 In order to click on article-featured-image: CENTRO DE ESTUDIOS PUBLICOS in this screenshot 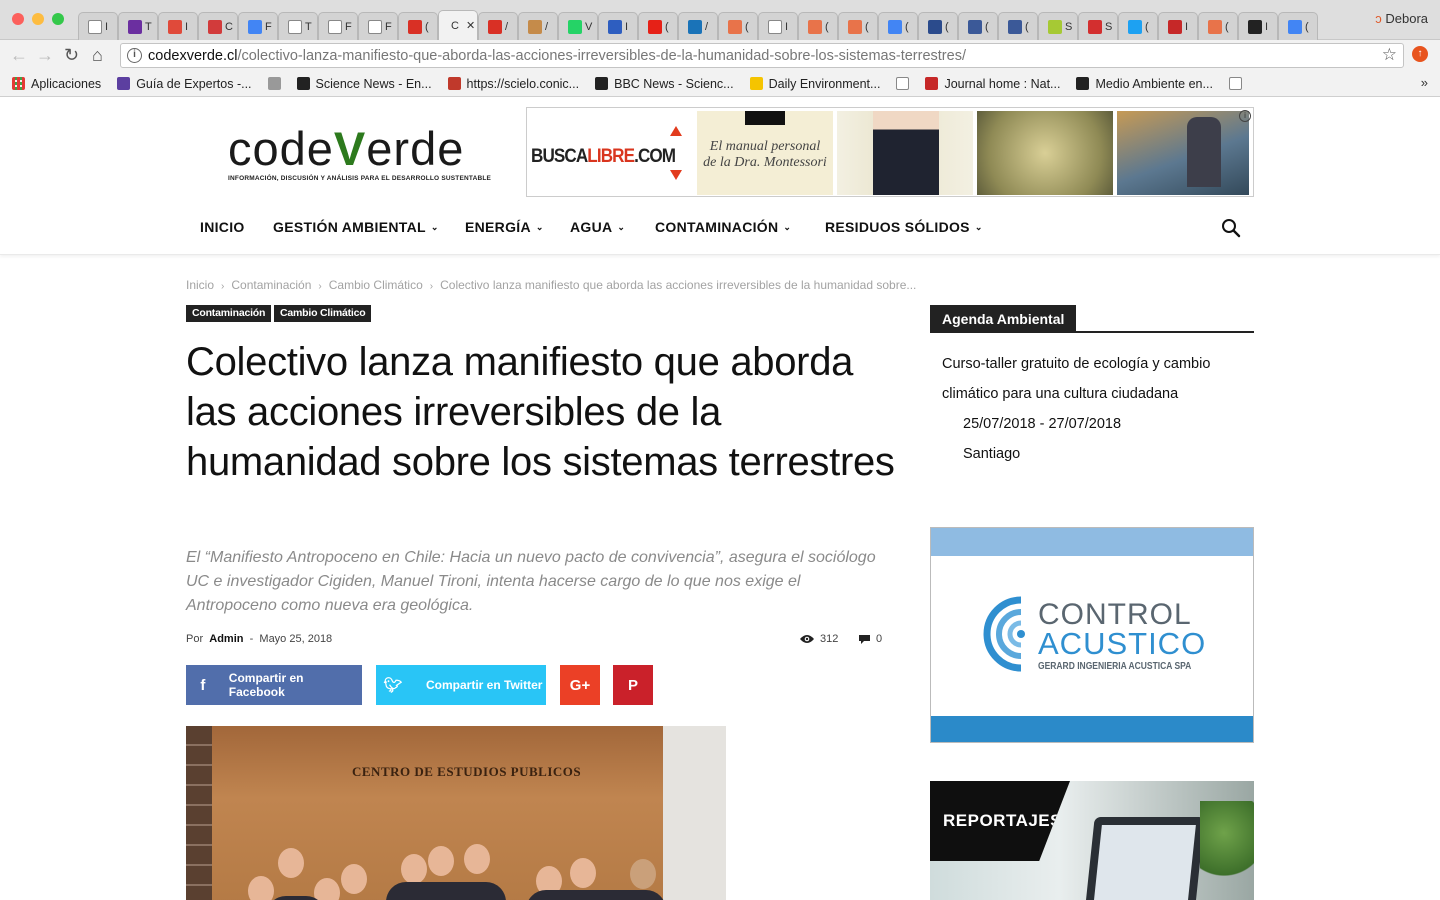, I will do `click(456, 813)`.